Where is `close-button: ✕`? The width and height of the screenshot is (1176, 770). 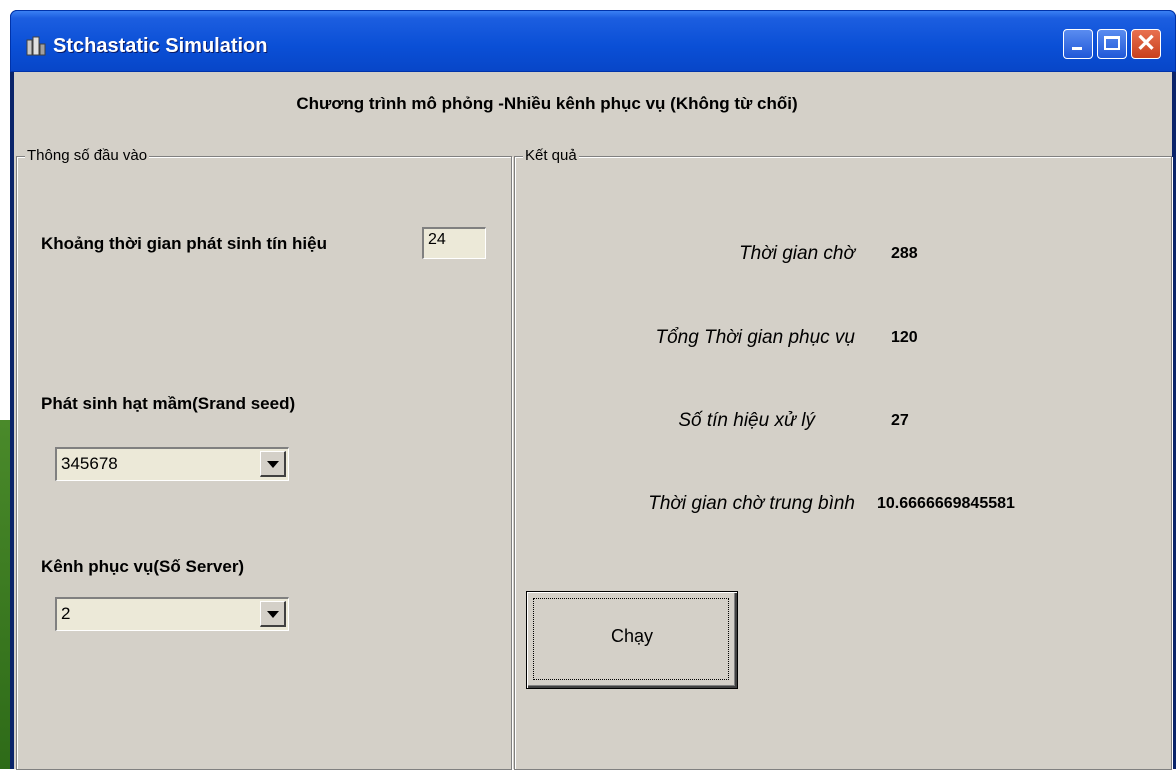
close-button: ✕ is located at coordinates (1146, 44).